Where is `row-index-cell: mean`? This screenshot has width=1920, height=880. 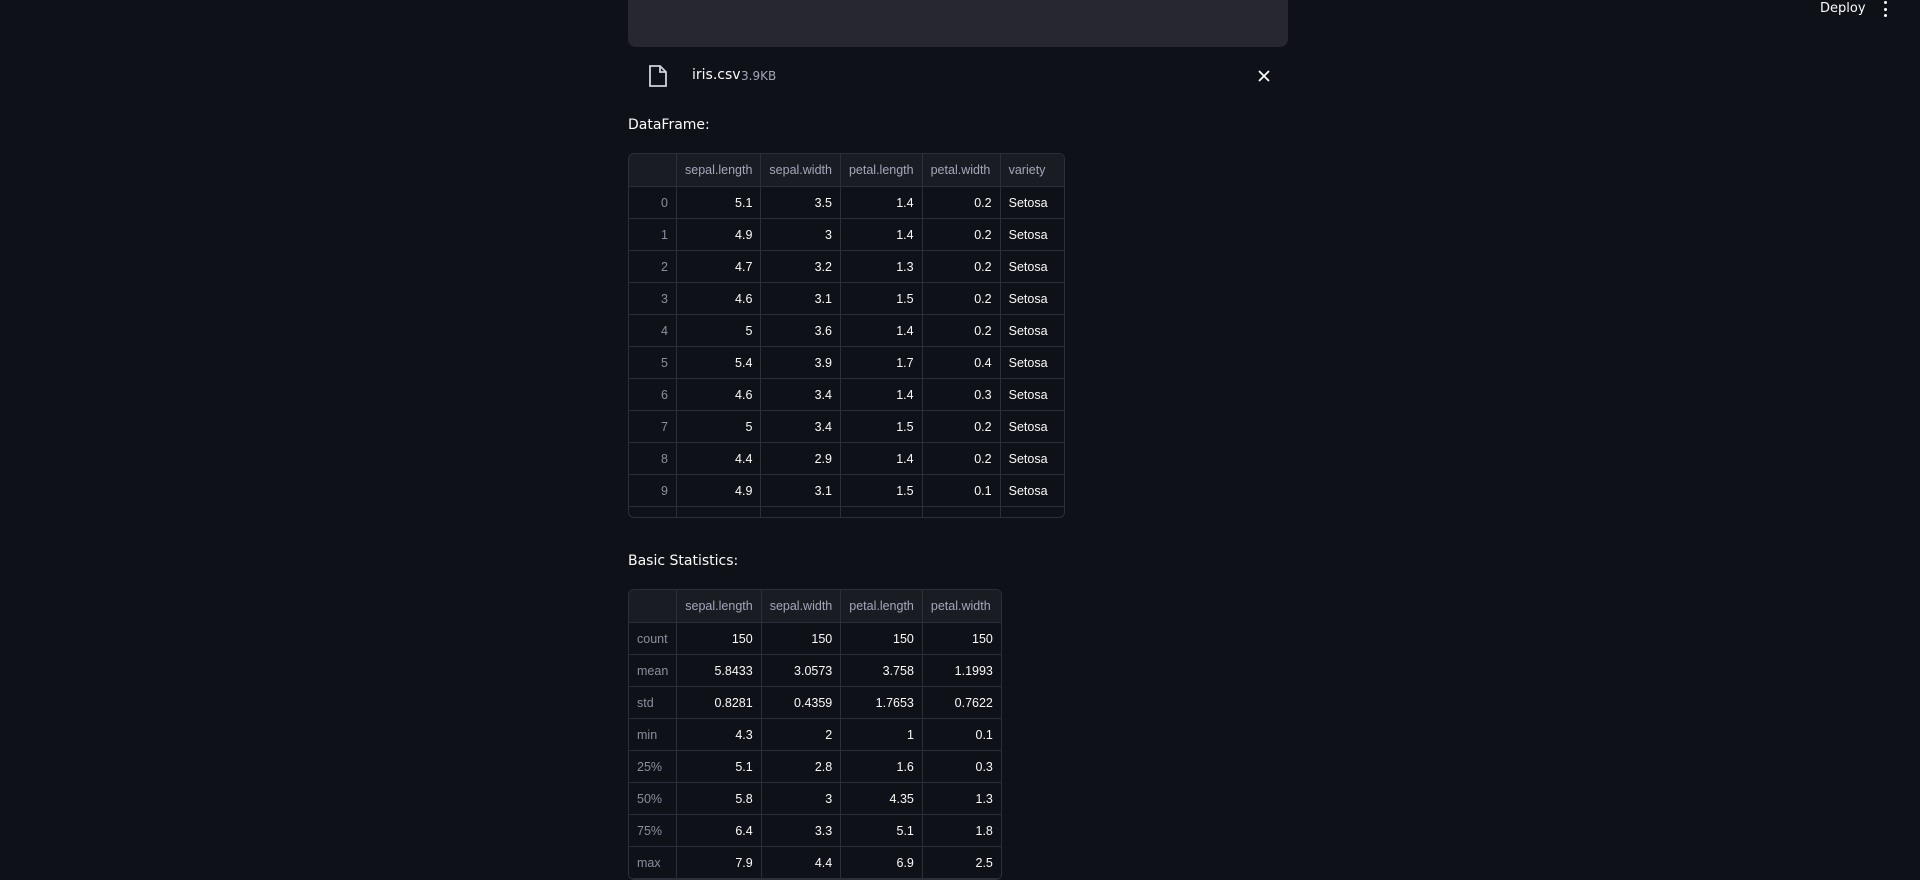
row-index-cell: mean is located at coordinates (653, 671).